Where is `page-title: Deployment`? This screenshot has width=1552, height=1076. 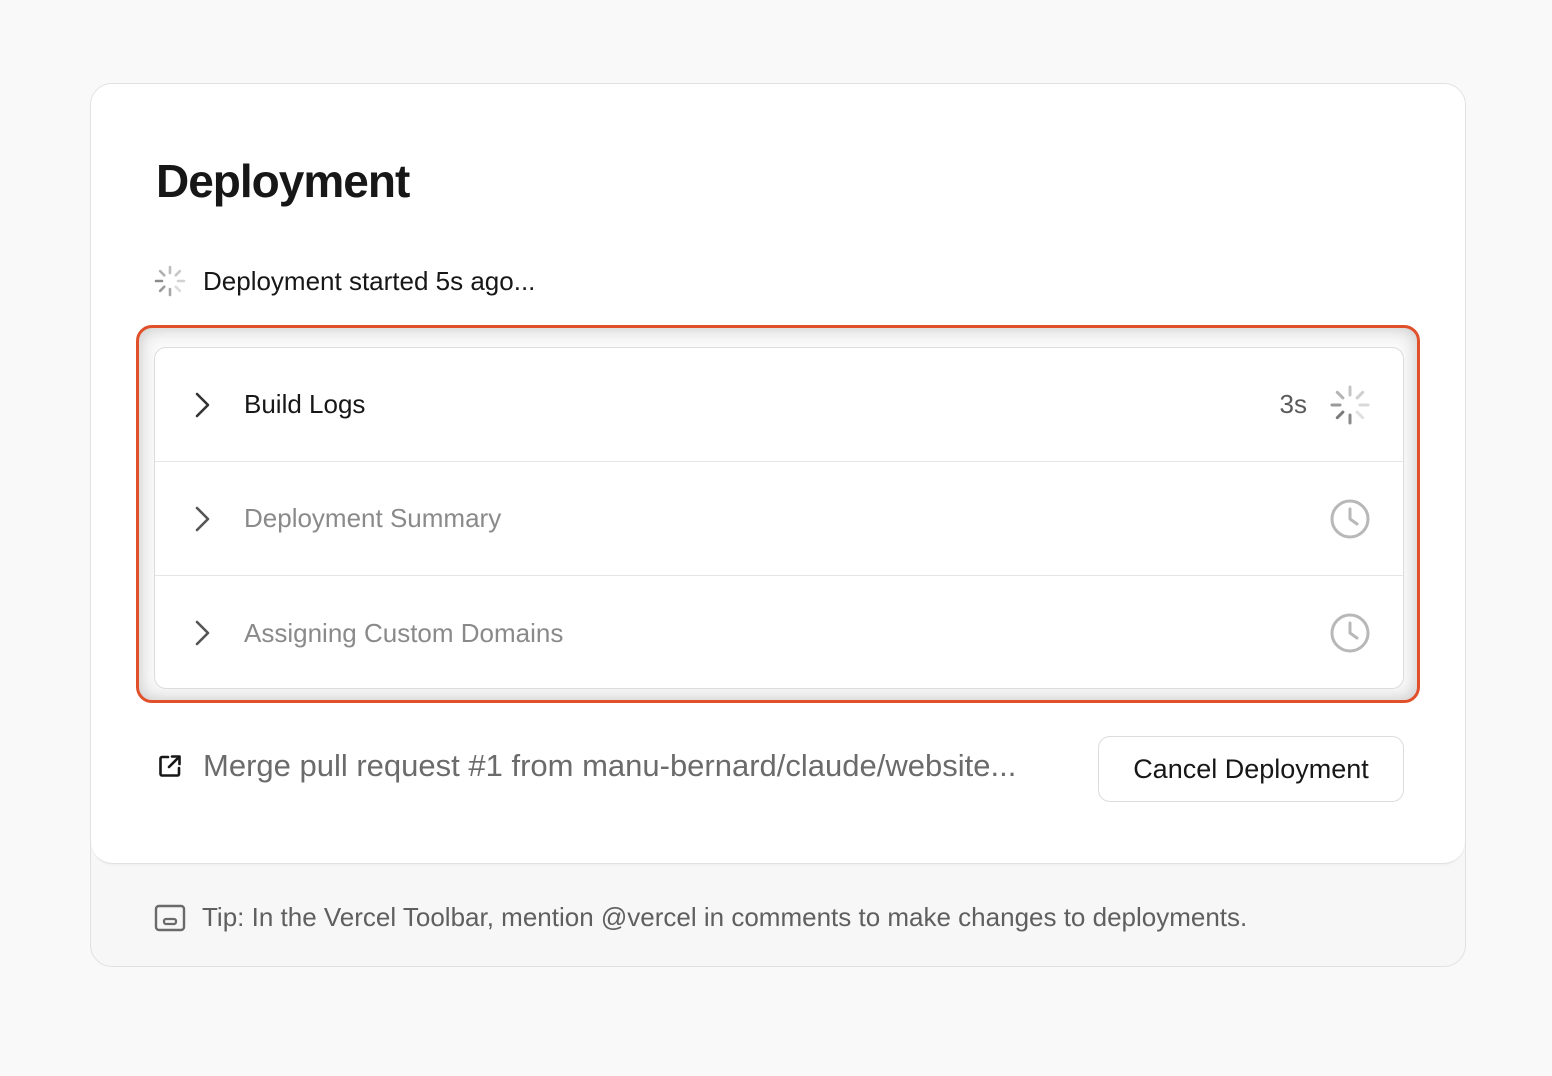
page-title: Deployment is located at coordinates (283, 181).